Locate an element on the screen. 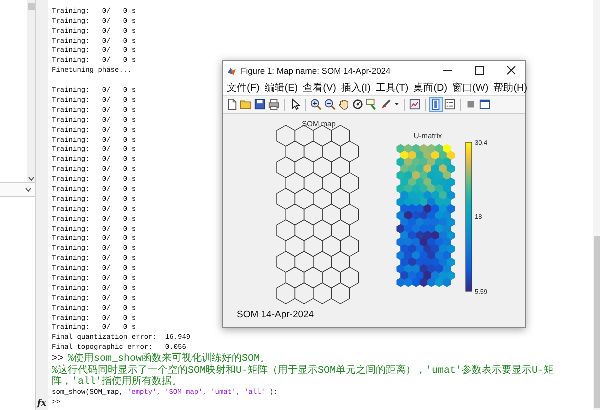 This screenshot has width=600, height=410. colorbar-button is located at coordinates (436, 104).